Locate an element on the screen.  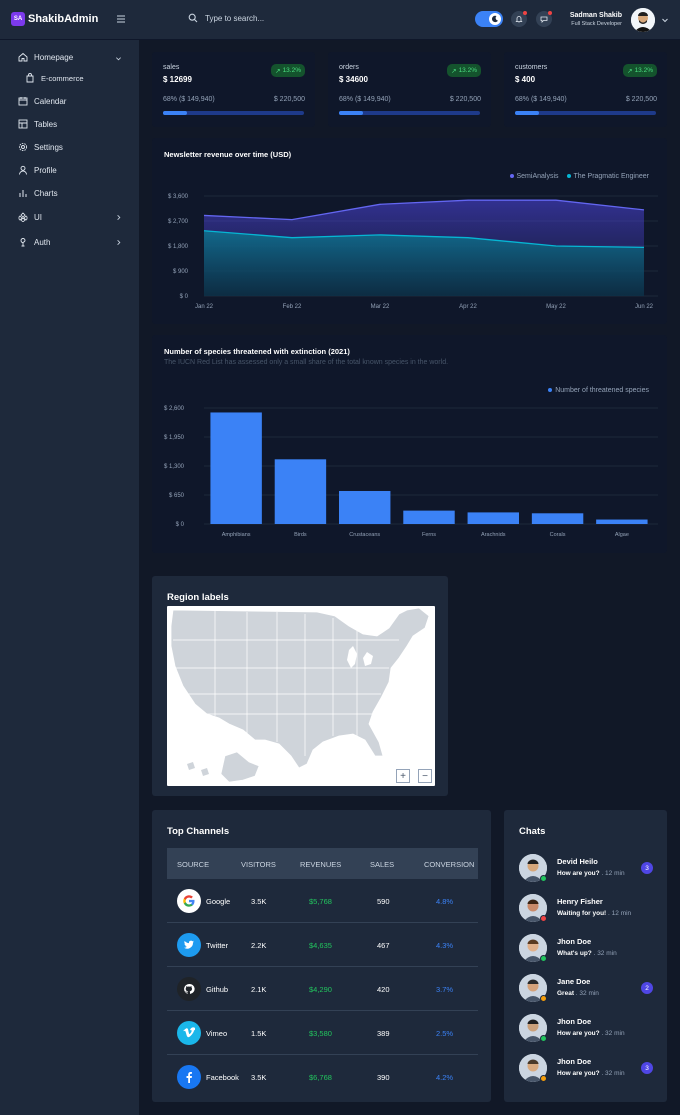
conversion-value: 4.3% is located at coordinates (445, 945).